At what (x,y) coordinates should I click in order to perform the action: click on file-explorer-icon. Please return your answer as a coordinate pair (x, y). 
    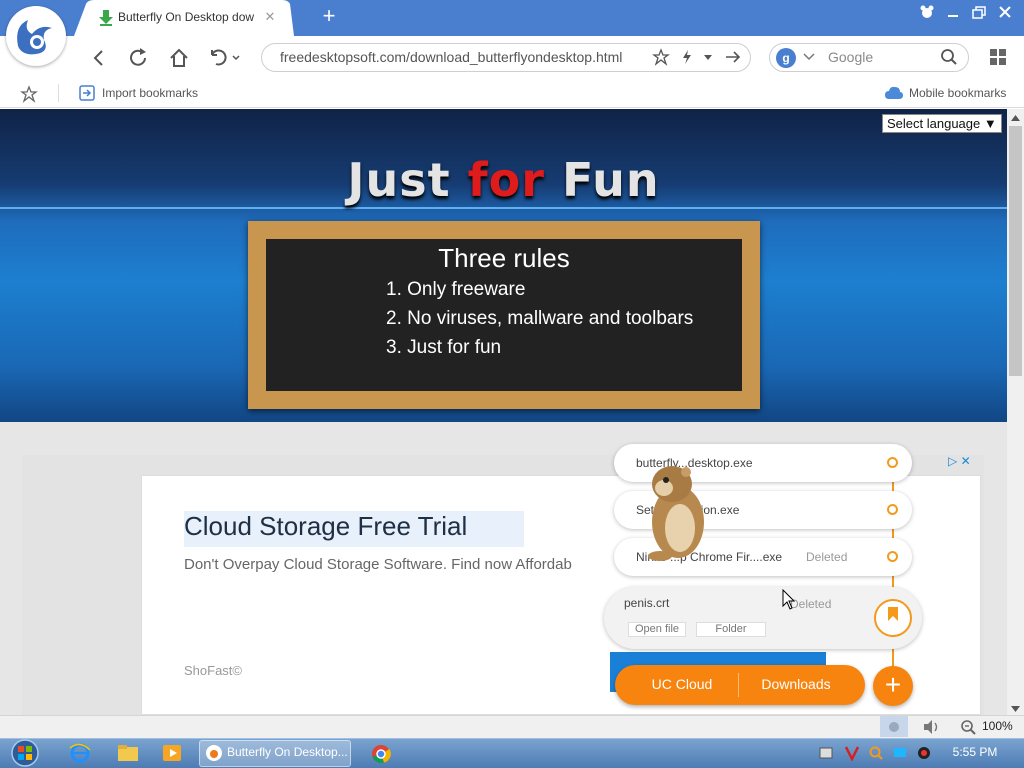
    Looking at the image, I should click on (128, 753).